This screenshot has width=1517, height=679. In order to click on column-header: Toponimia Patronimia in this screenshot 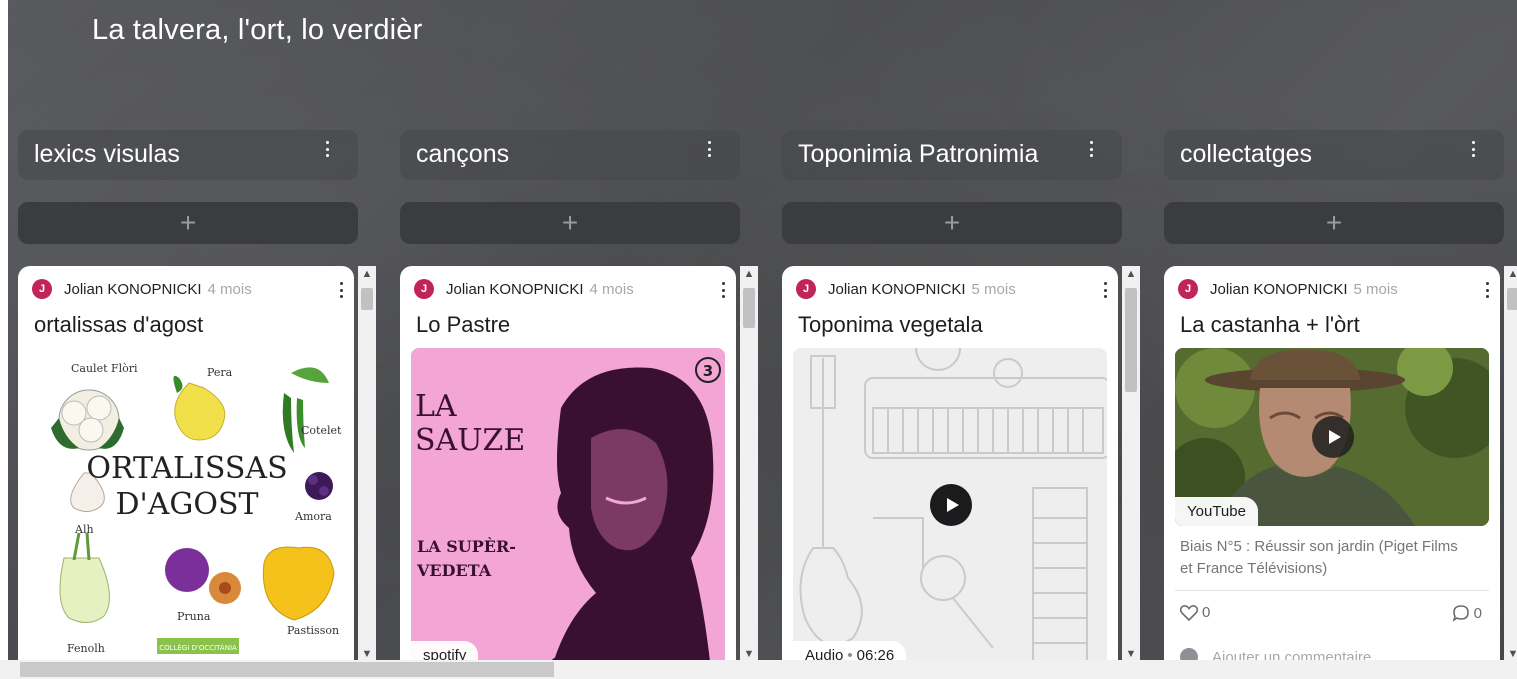, I will do `click(952, 155)`.